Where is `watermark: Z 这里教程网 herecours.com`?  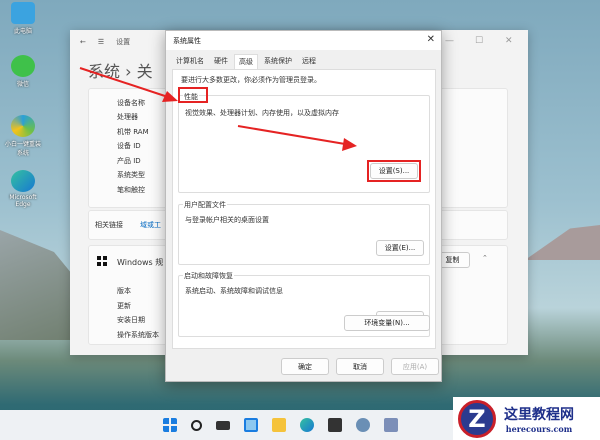
watermark: Z 这里教程网 herecours.com is located at coordinates (526, 418).